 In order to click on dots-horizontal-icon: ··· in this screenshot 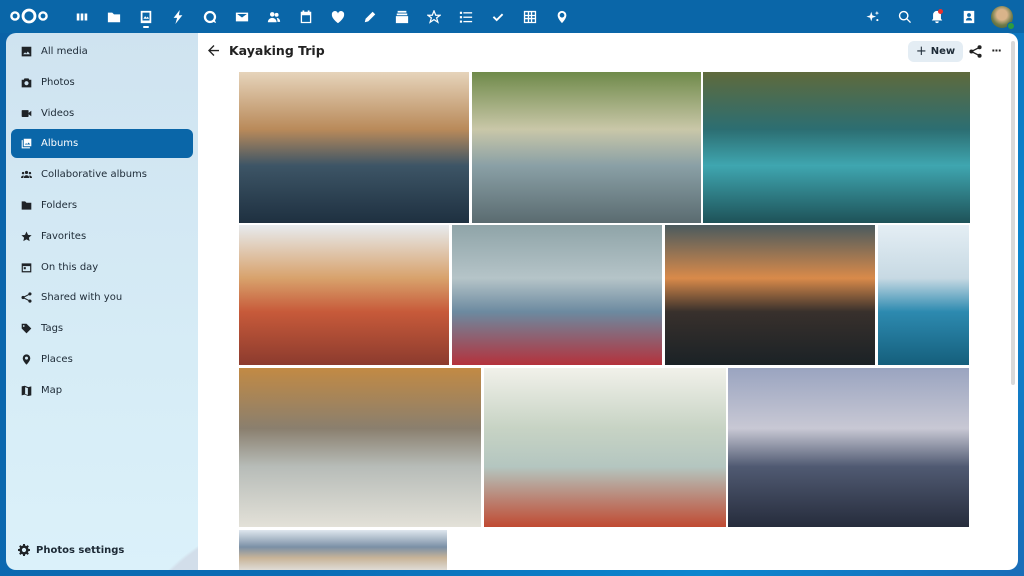, I will do `click(996, 50)`.